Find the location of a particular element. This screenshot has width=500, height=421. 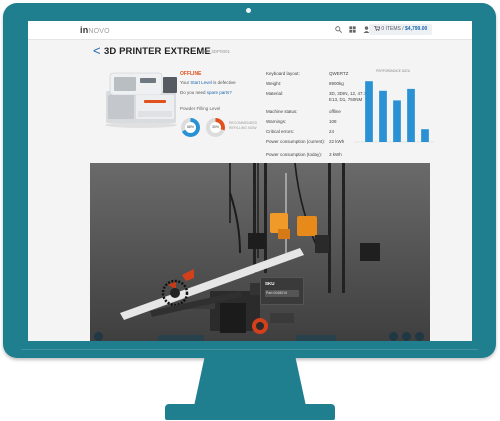

tooltip-value: Part 0048019 is located at coordinates (282, 293).